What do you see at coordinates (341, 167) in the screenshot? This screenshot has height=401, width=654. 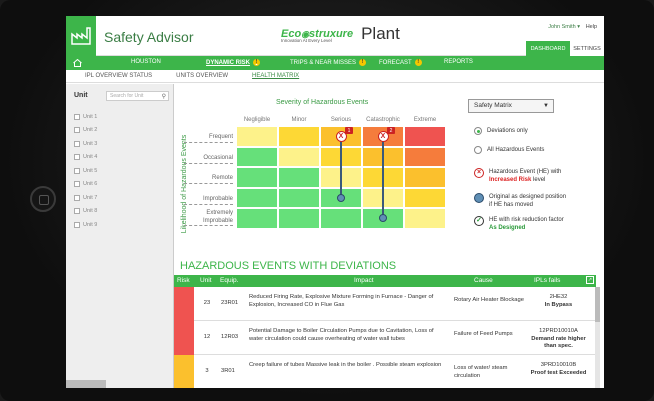 I see `risk-shift-line` at bounding box center [341, 167].